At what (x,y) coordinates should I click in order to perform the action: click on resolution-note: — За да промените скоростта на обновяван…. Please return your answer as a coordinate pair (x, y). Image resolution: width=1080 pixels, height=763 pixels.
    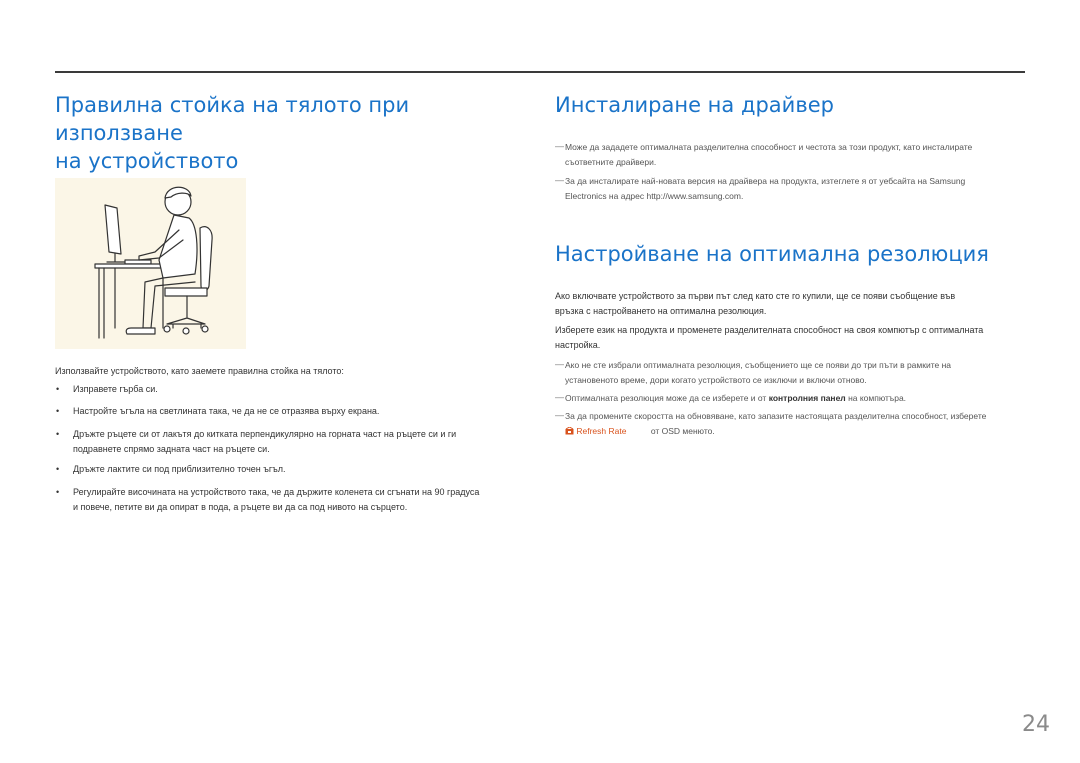
    Looking at the image, I should click on (771, 423).